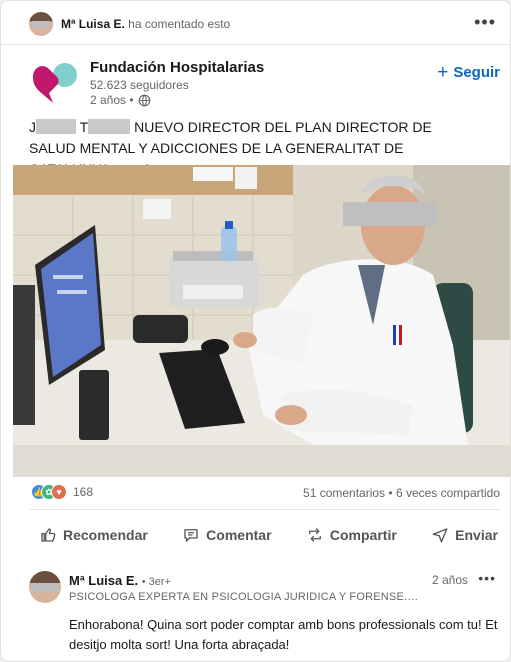 The width and height of the screenshot is (511, 662). What do you see at coordinates (144, 100) in the screenshot?
I see `globe-icon` at bounding box center [144, 100].